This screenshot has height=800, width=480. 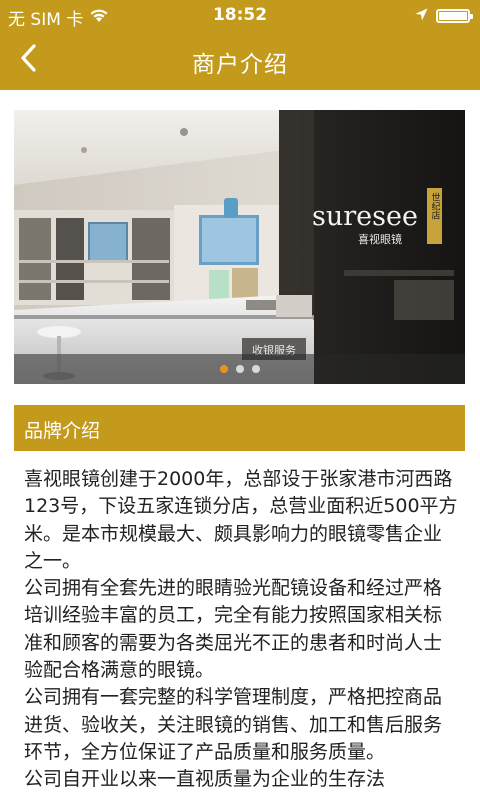 I want to click on branch-label: 世纪店, so click(x=435, y=205).